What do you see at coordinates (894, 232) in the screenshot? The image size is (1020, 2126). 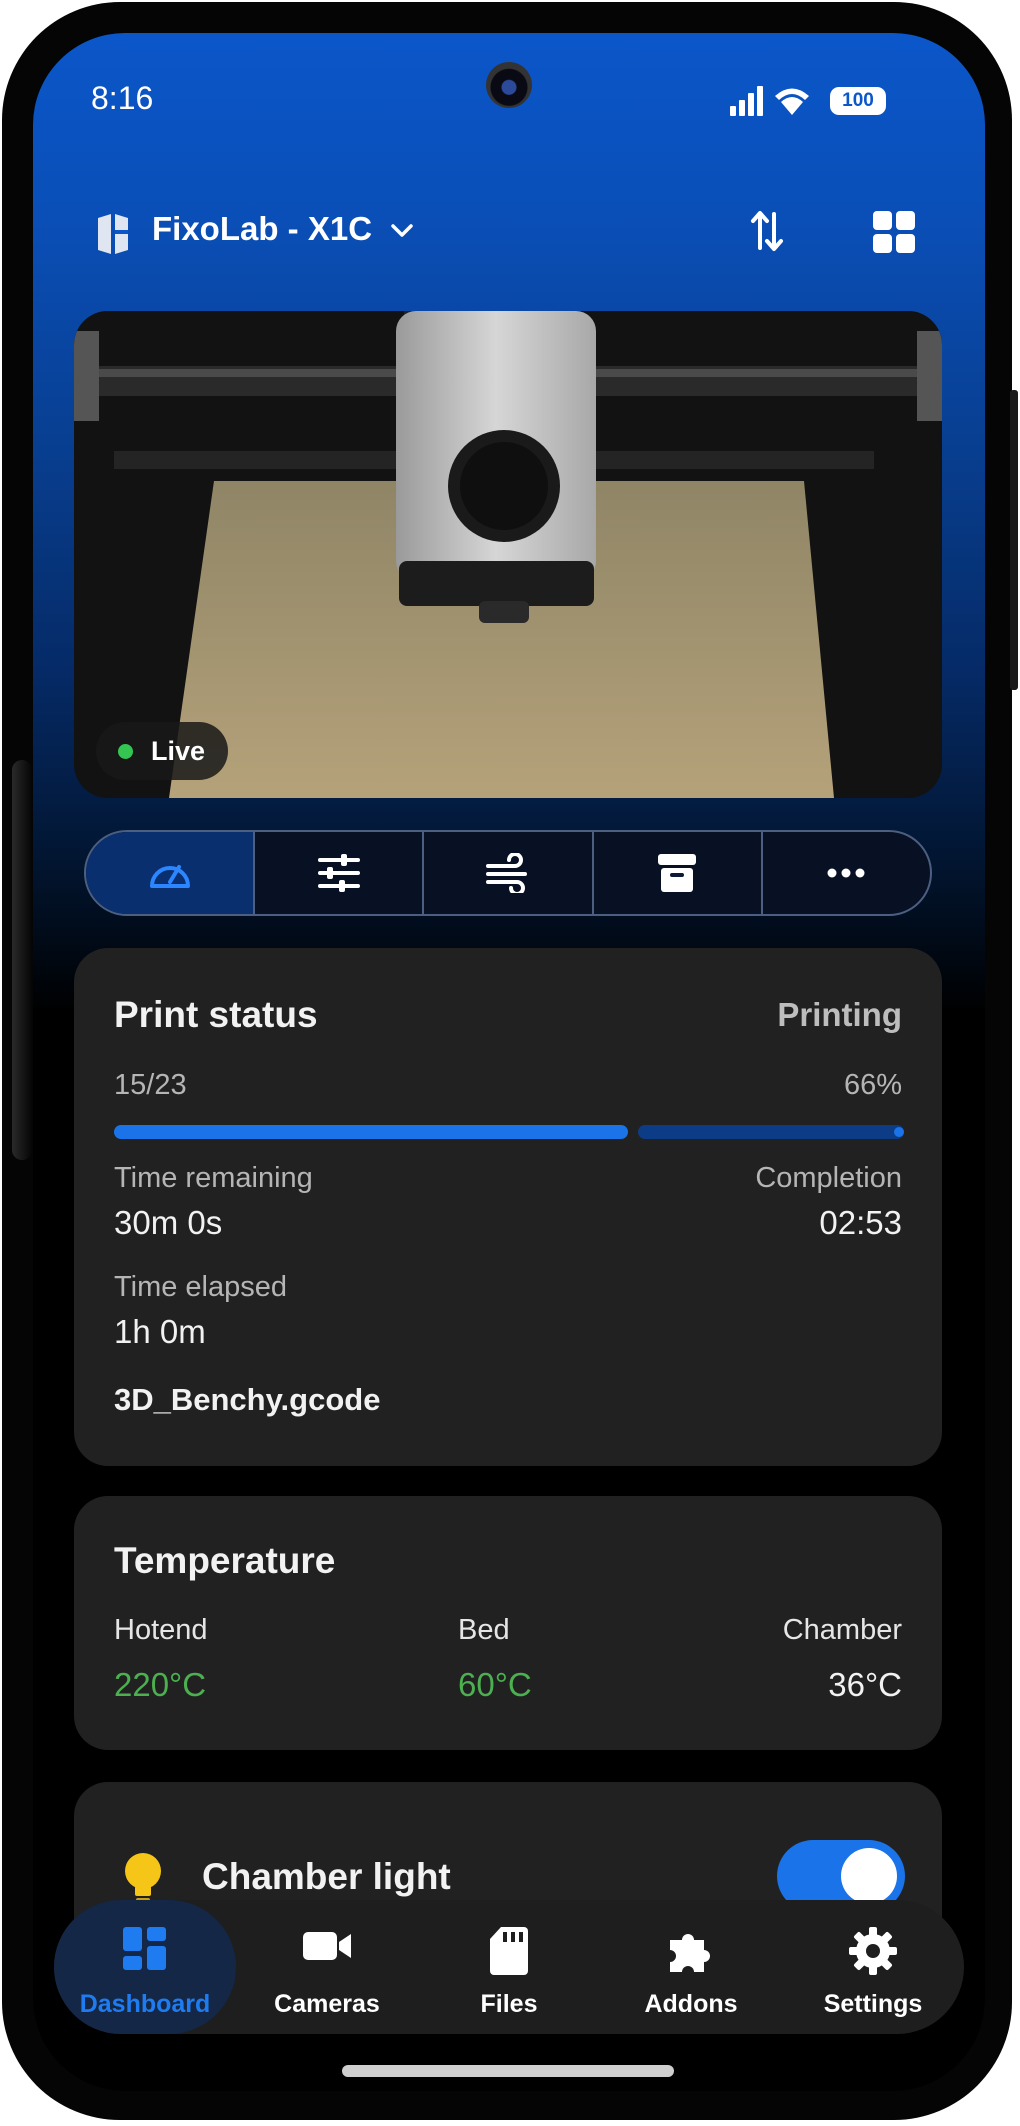 I see `grid-view-icon` at bounding box center [894, 232].